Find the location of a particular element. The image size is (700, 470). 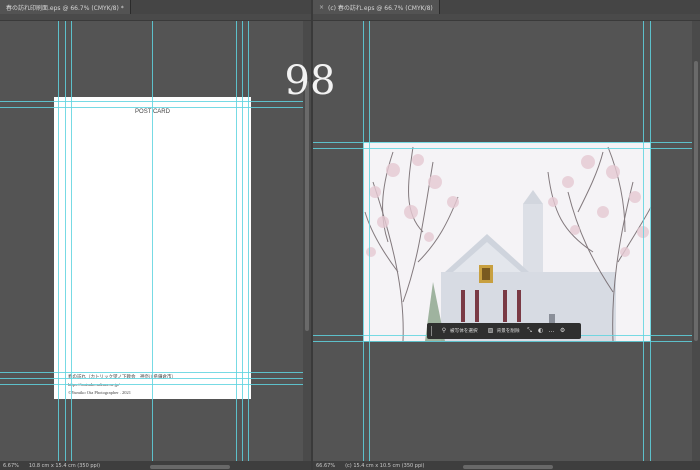

drag-handle is located at coordinates (431, 331).